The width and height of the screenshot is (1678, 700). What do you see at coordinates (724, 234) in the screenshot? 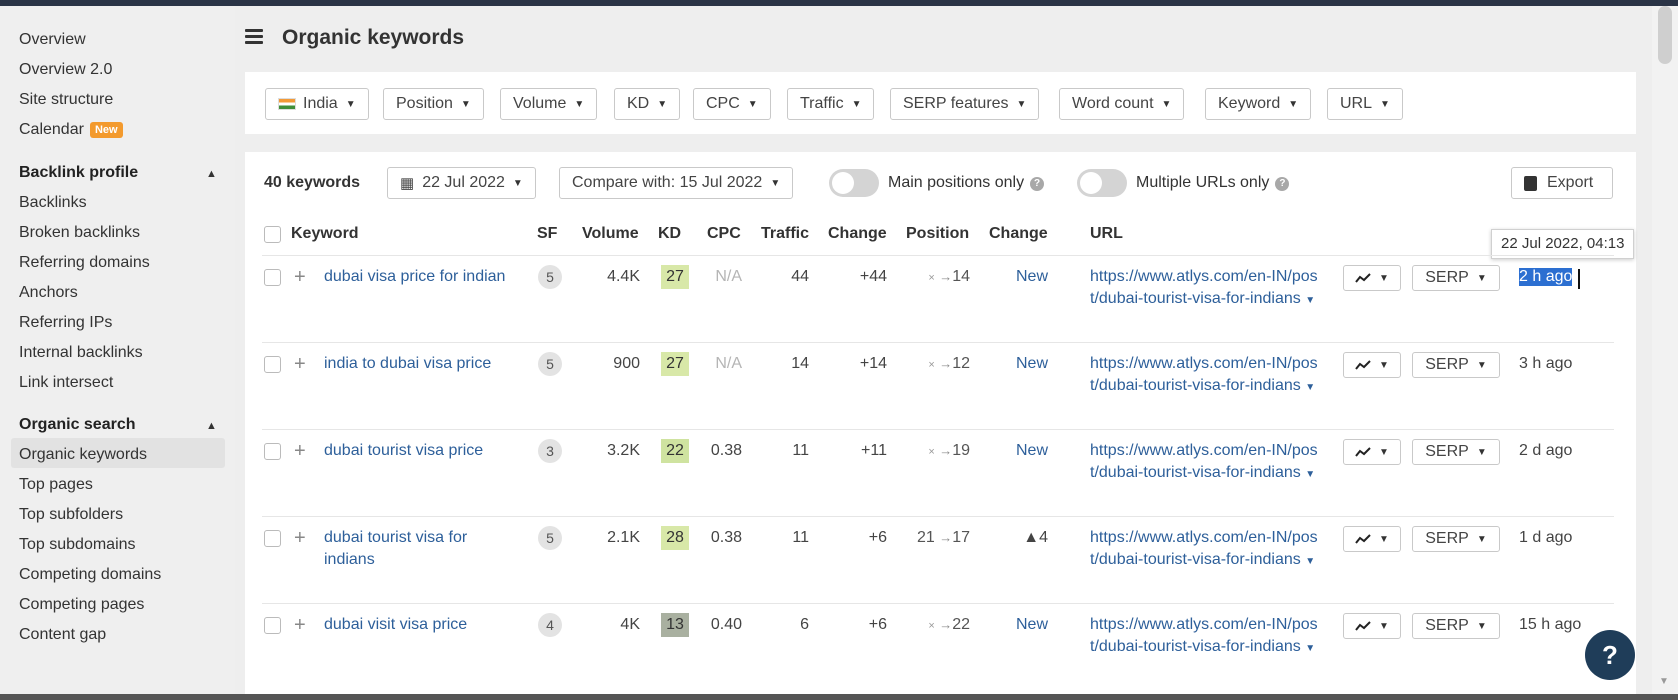
I see `column-header-cpc: CPC` at bounding box center [724, 234].